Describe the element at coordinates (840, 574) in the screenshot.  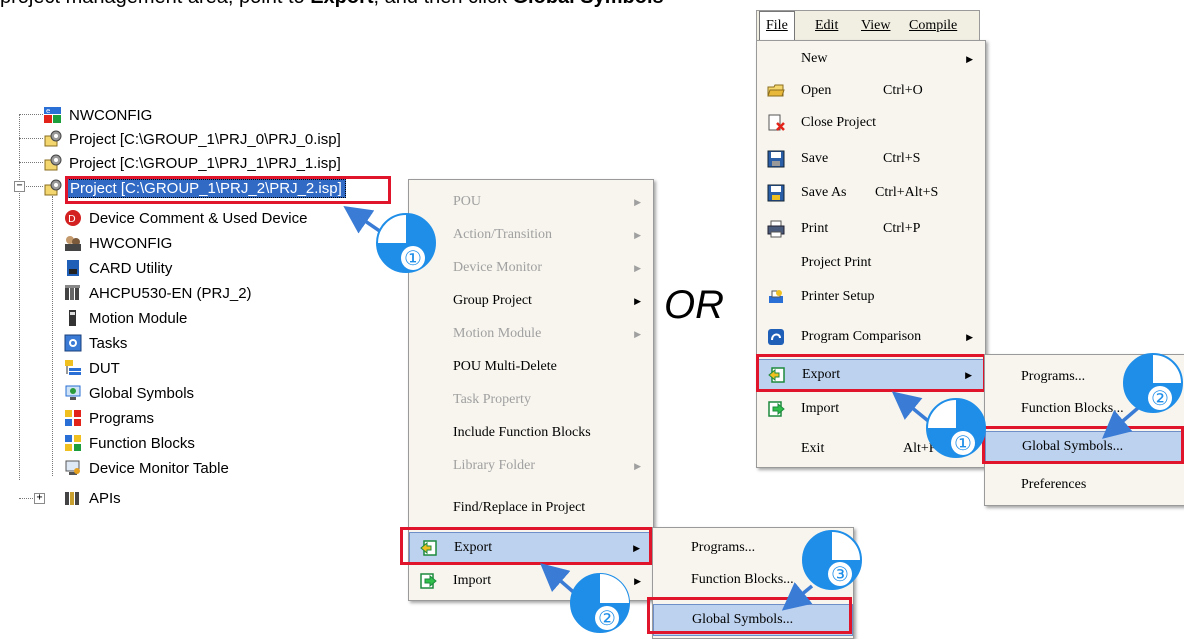
I see `step-number: ③` at that location.